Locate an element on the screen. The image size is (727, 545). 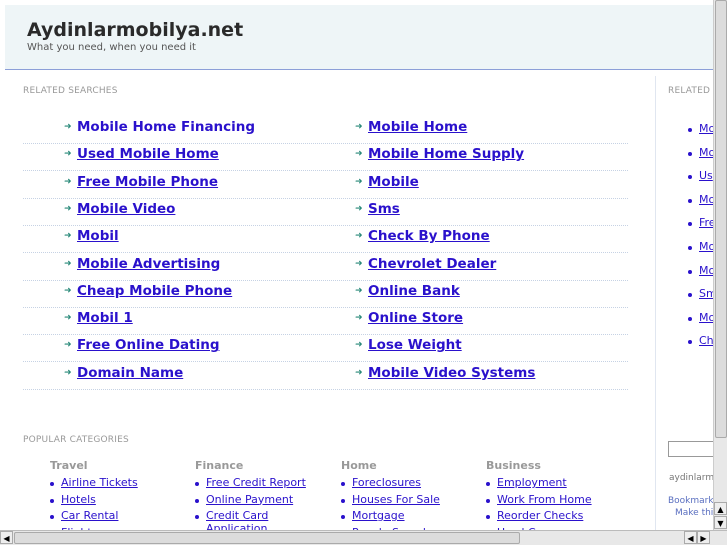
category-link: Free Credit Report is located at coordinates (256, 482).